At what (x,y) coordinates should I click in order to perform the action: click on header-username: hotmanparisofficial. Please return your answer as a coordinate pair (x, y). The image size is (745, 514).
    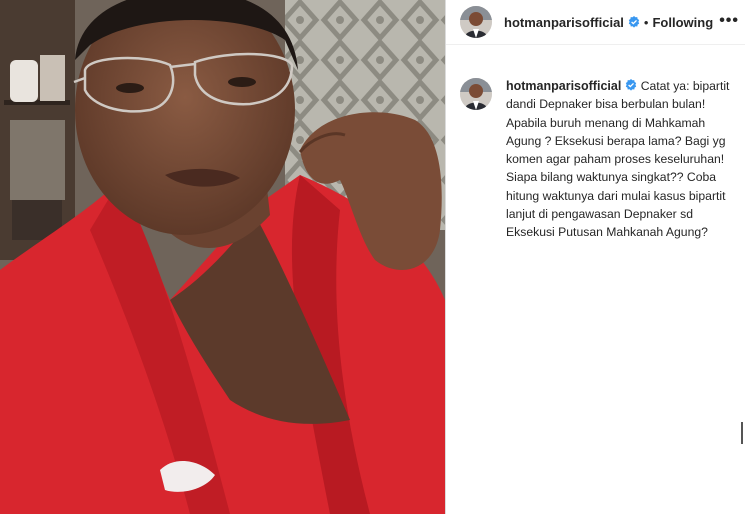
    Looking at the image, I should click on (564, 22).